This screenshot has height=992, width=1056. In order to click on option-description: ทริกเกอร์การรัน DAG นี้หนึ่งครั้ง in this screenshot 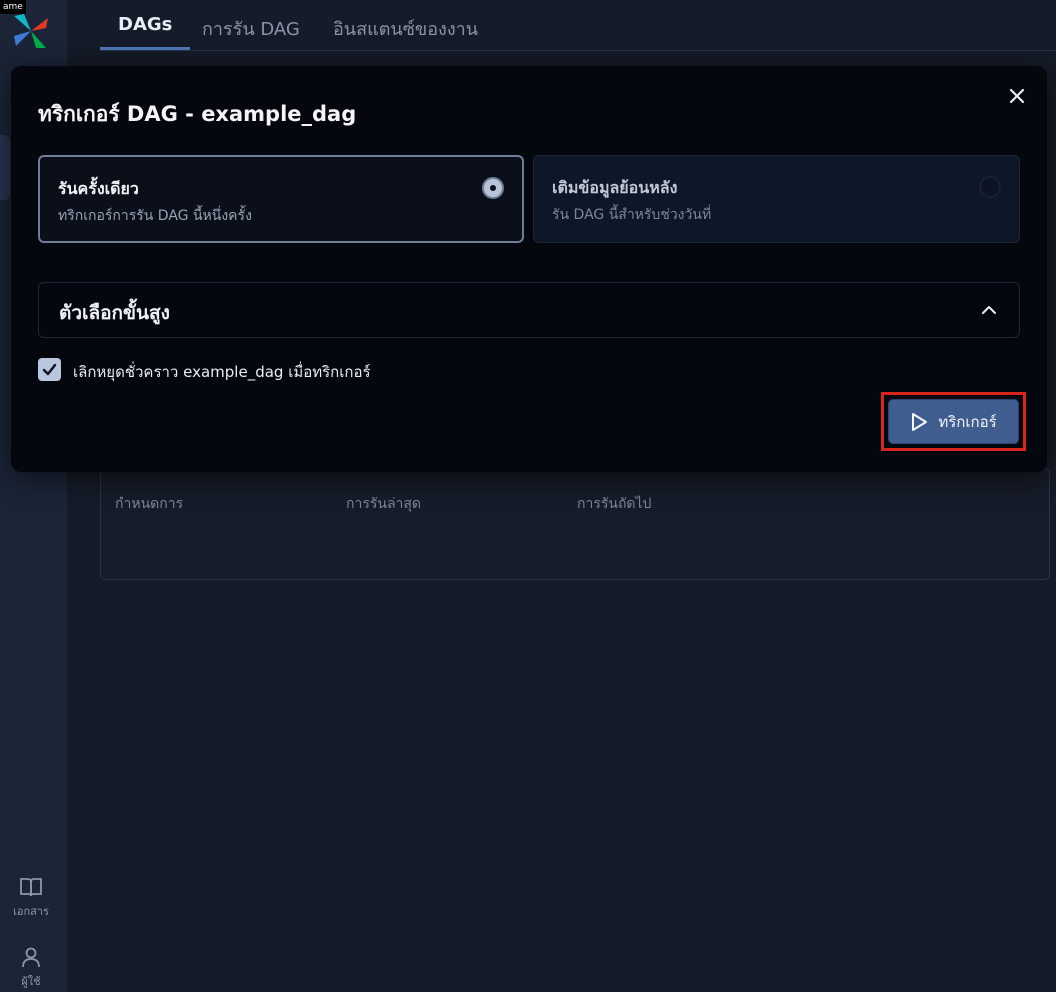, I will do `click(155, 216)`.